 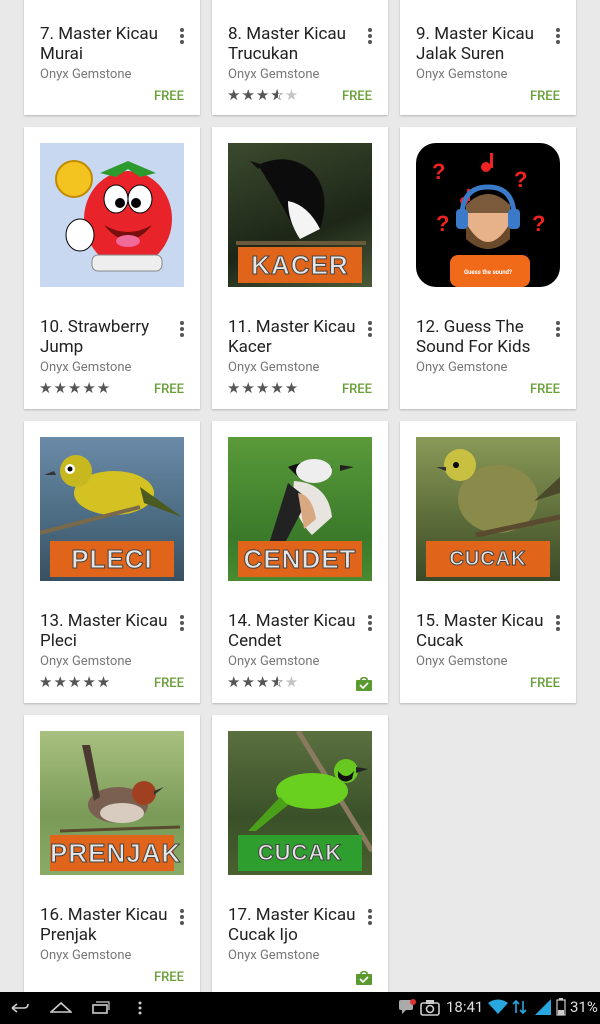 What do you see at coordinates (584, 1007) in the screenshot?
I see `battery-percentage: 31%` at bounding box center [584, 1007].